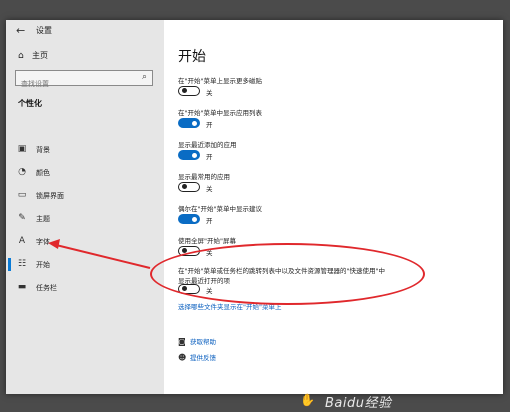 The width and height of the screenshot is (510, 412). What do you see at coordinates (203, 342) in the screenshot?
I see `help-label: 获取帮助` at bounding box center [203, 342].